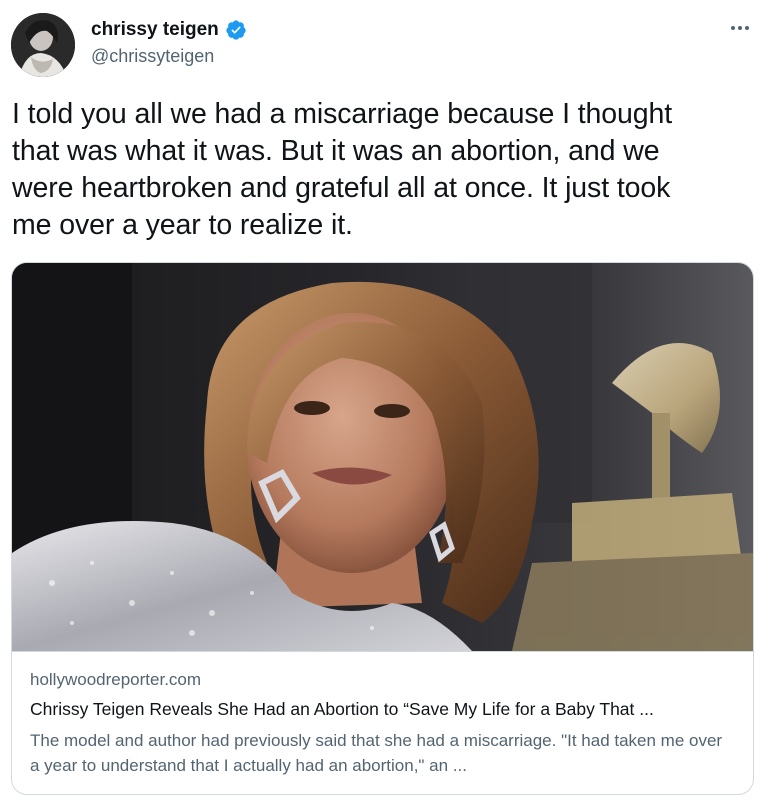 The image size is (768, 806). Describe the element at coordinates (740, 28) in the screenshot. I see `more-options-icon` at that location.